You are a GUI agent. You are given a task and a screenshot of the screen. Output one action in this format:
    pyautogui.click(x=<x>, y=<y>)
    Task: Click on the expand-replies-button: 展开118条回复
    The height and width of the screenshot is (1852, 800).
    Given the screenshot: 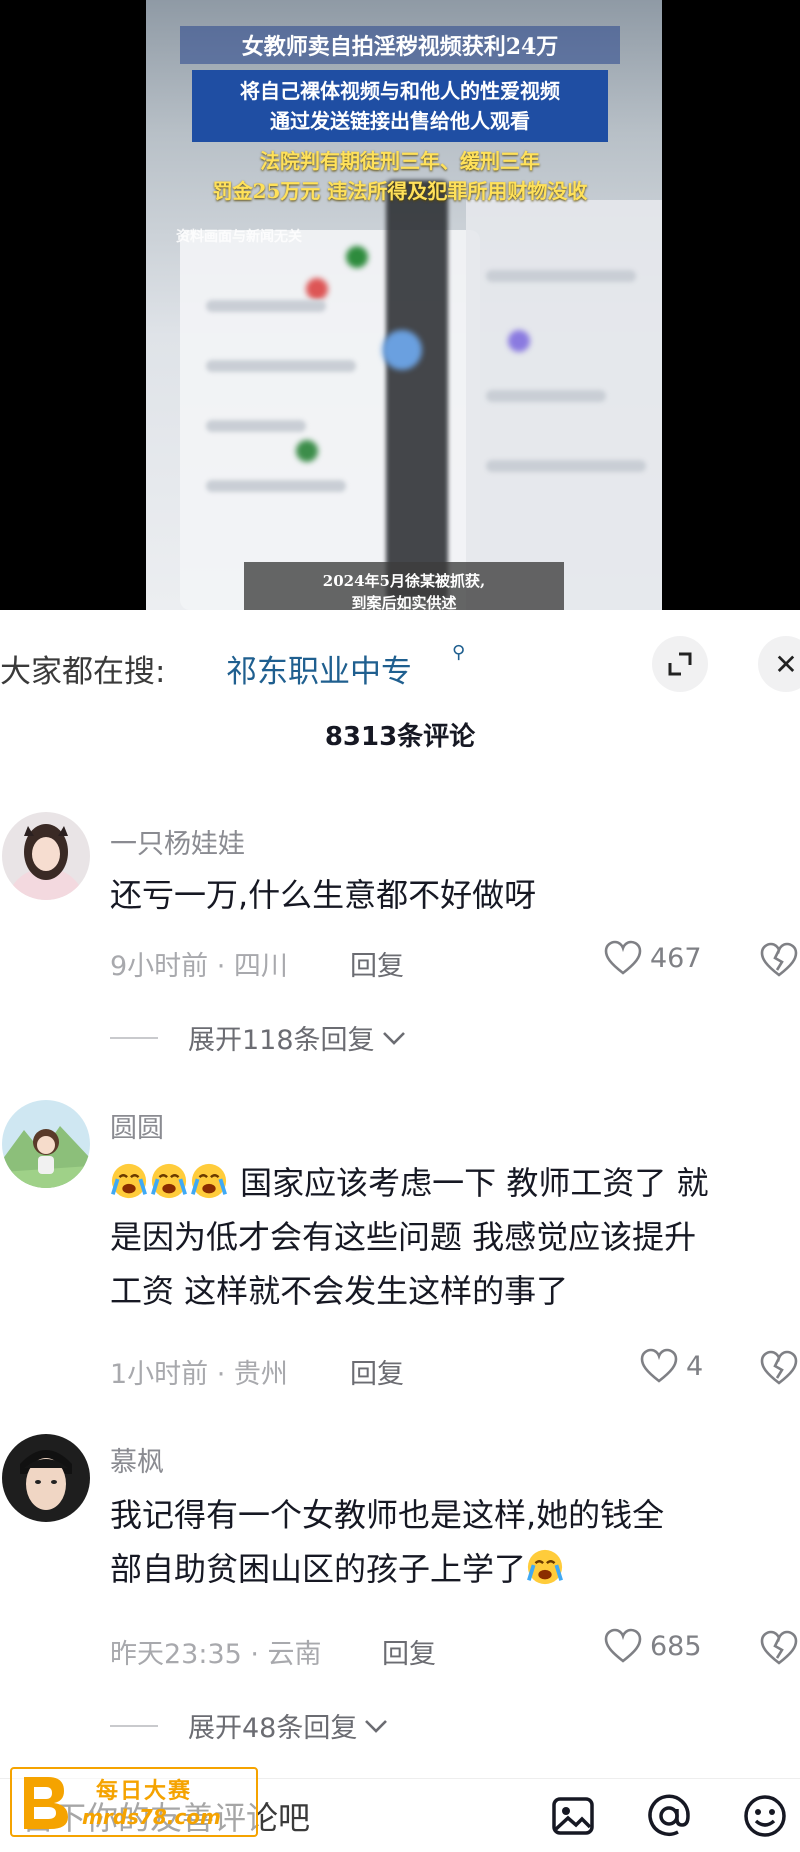 What is the action you would take?
    pyautogui.click(x=258, y=1037)
    